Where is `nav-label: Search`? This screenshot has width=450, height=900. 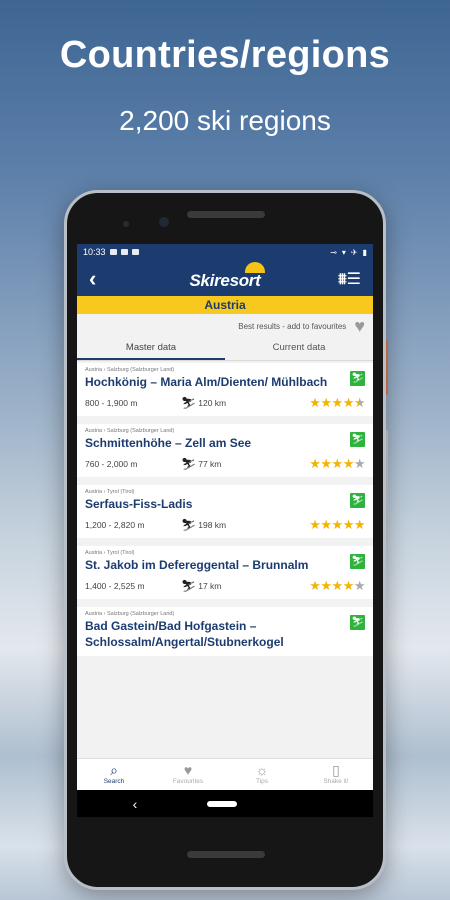 nav-label: Search is located at coordinates (114, 781).